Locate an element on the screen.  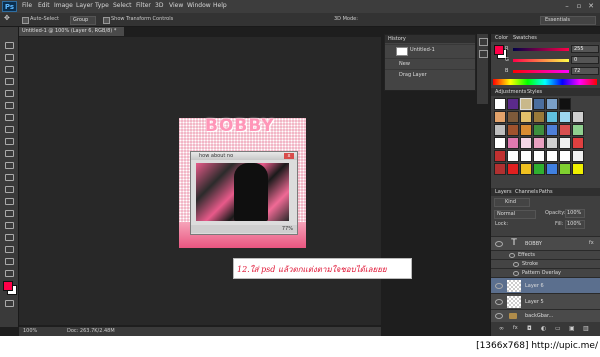
mask-icon: ◘ is located at coordinates (529, 328).